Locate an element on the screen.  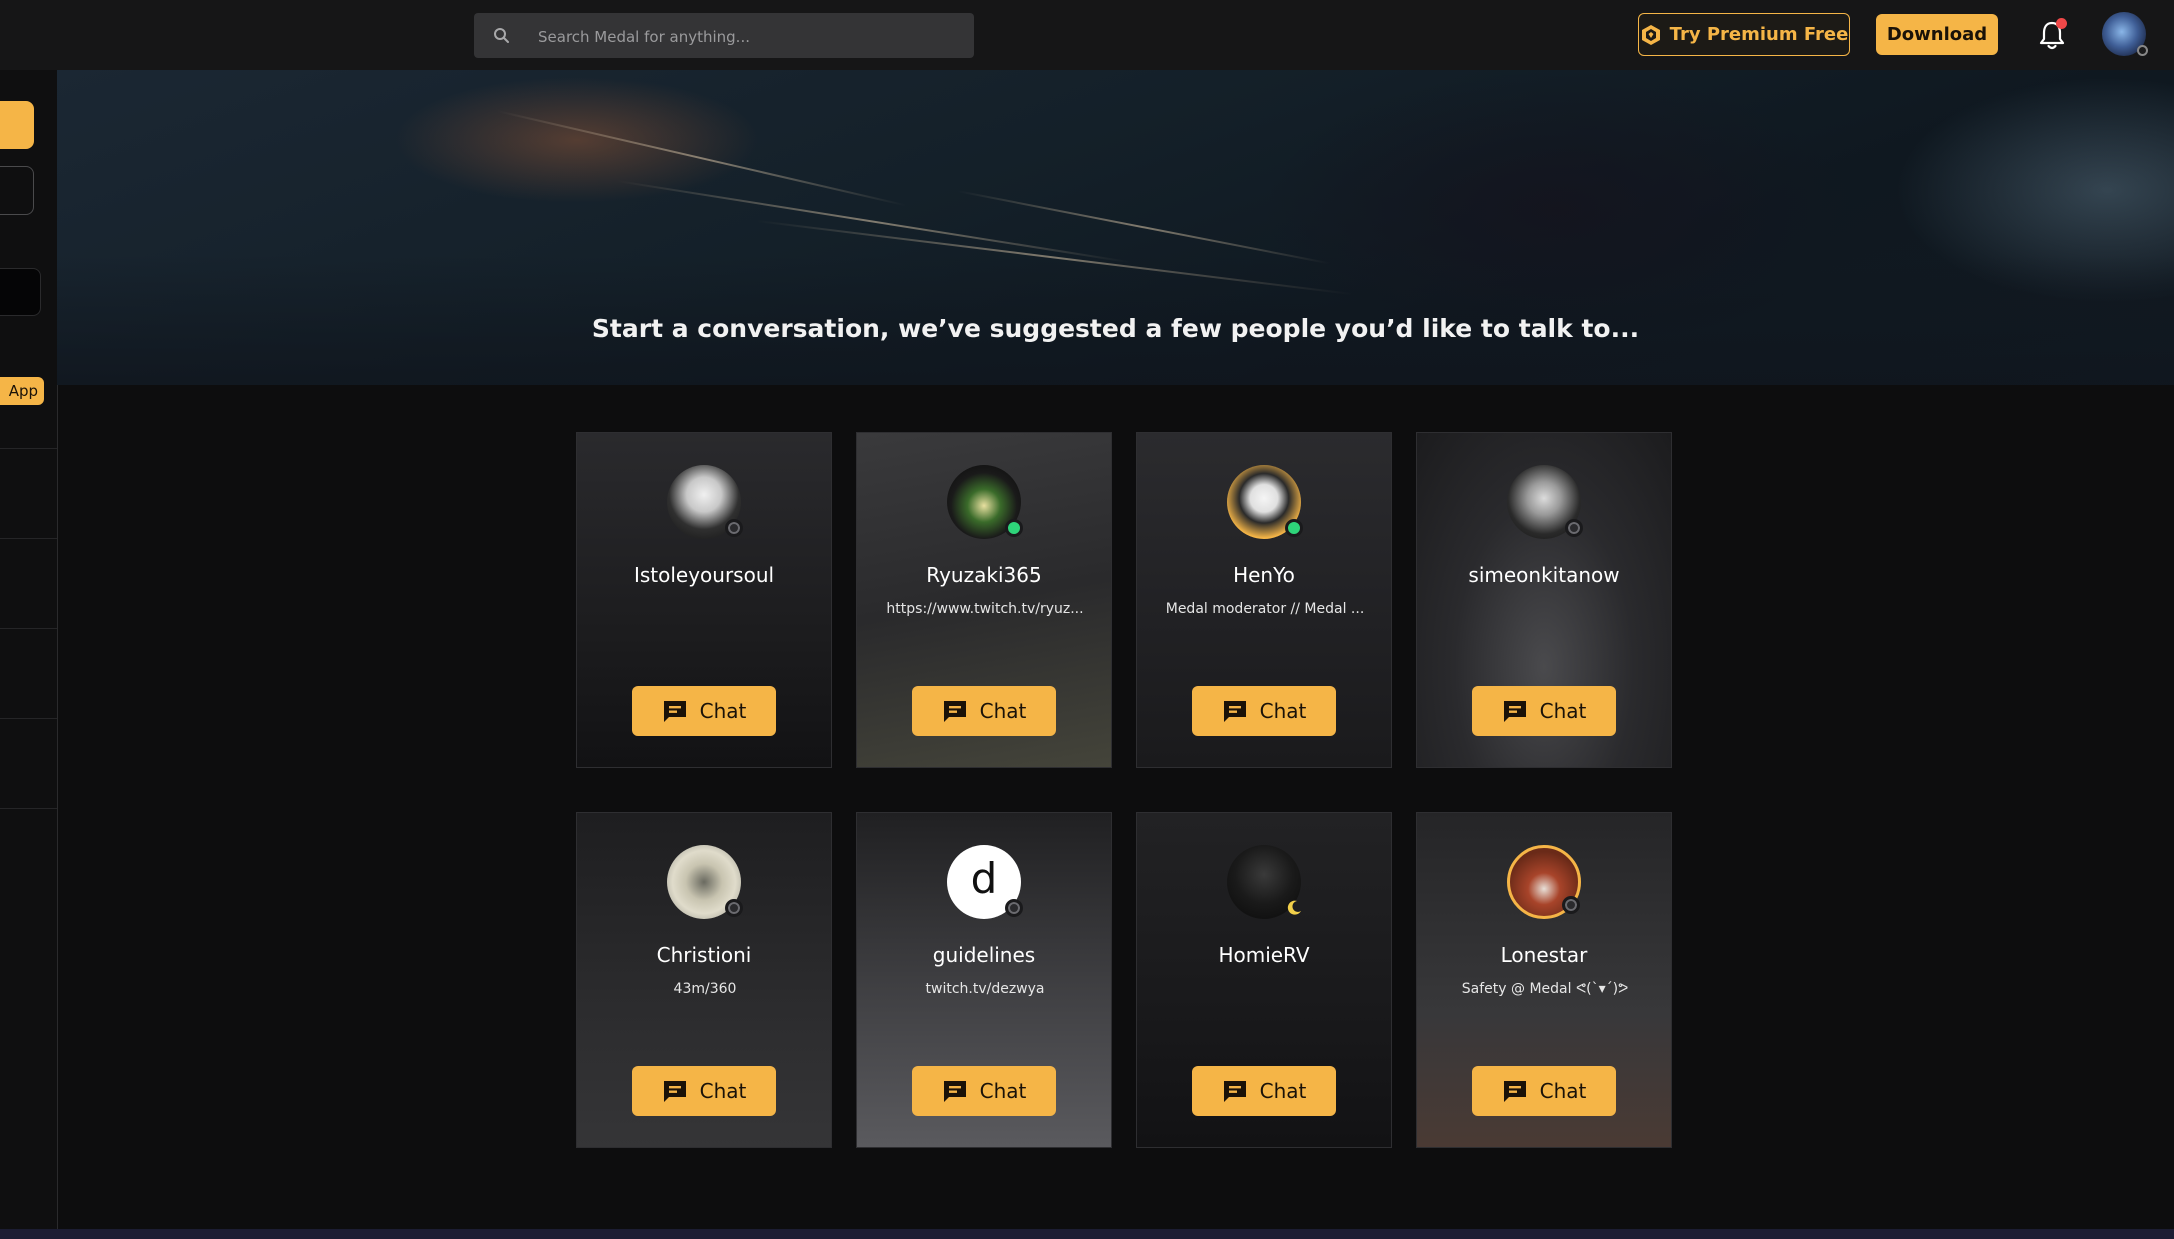
search-bar is located at coordinates (724, 36).